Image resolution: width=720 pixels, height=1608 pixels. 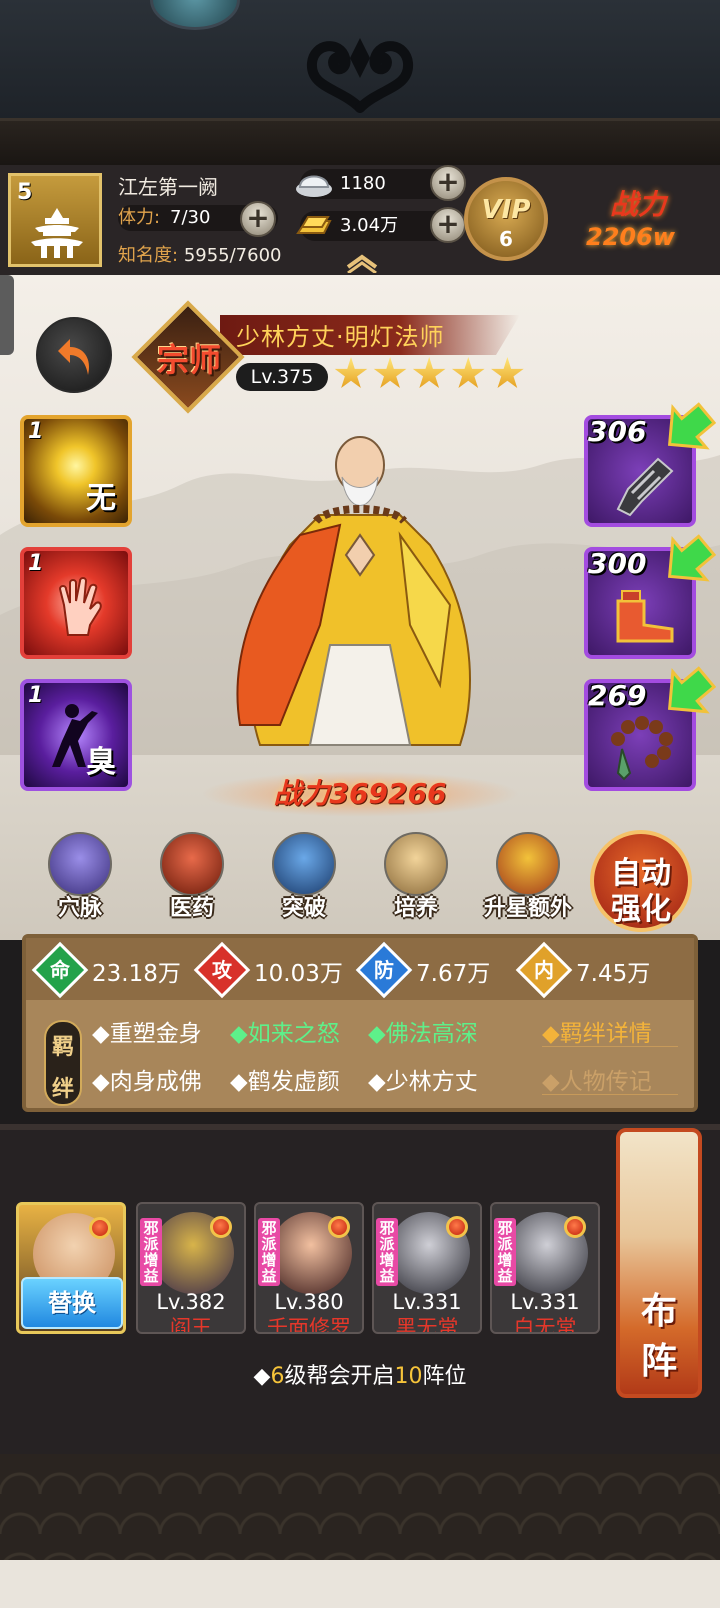 I want to click on hero-power-label: 战力, so click(x=301, y=793).